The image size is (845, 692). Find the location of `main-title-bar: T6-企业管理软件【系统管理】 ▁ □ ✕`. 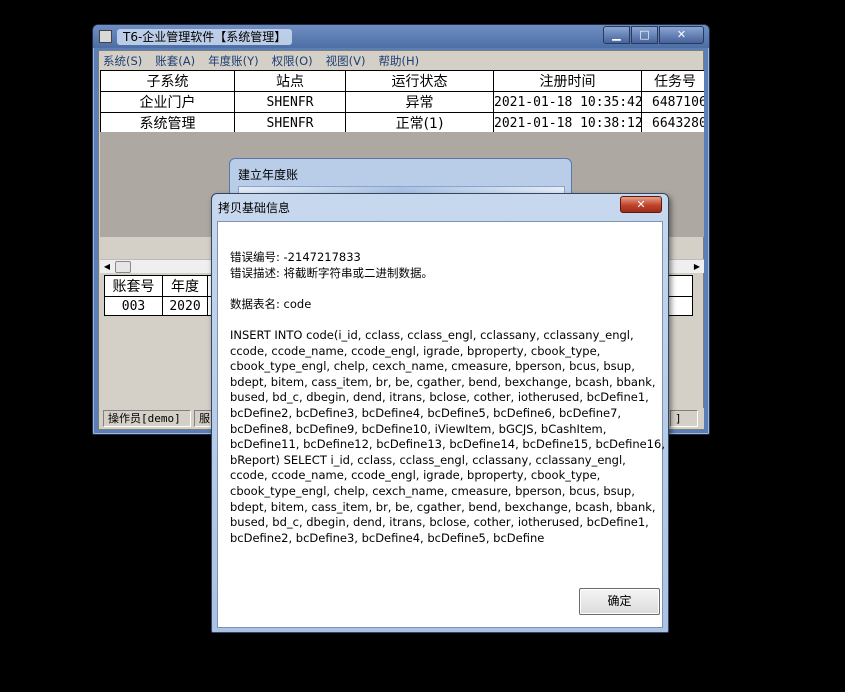

main-title-bar: T6-企业管理软件【系统管理】 ▁ □ ✕ is located at coordinates (401, 36).